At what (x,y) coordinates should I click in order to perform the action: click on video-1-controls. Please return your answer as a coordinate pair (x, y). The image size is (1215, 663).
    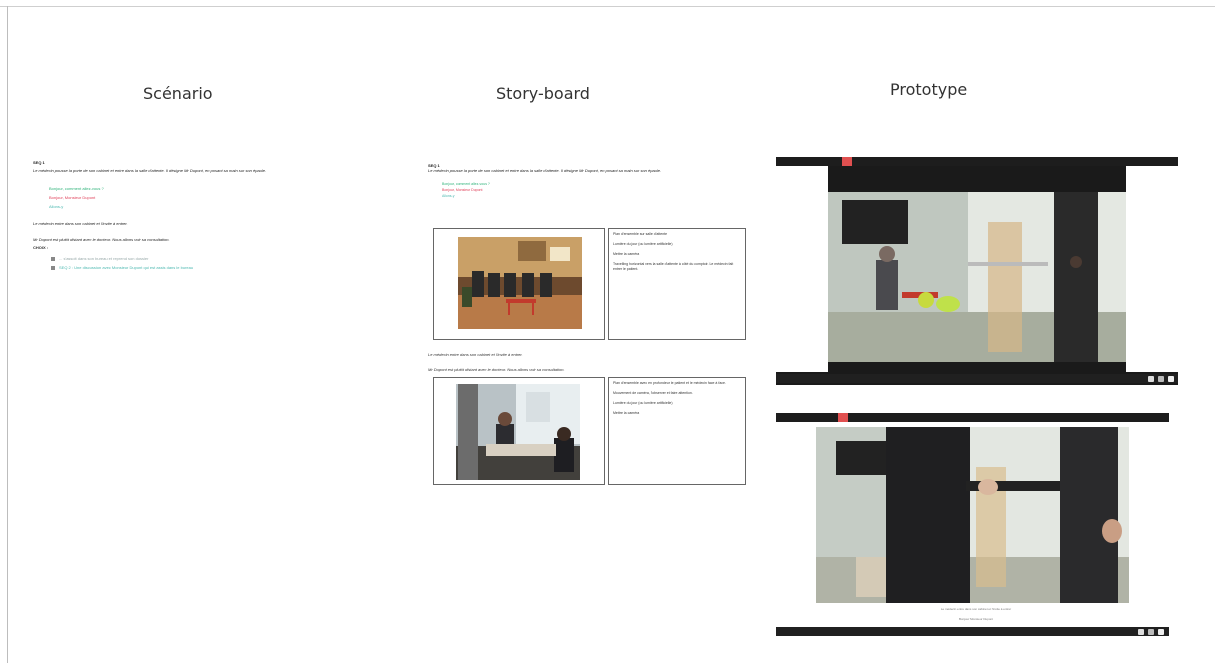
    Looking at the image, I should click on (977, 378).